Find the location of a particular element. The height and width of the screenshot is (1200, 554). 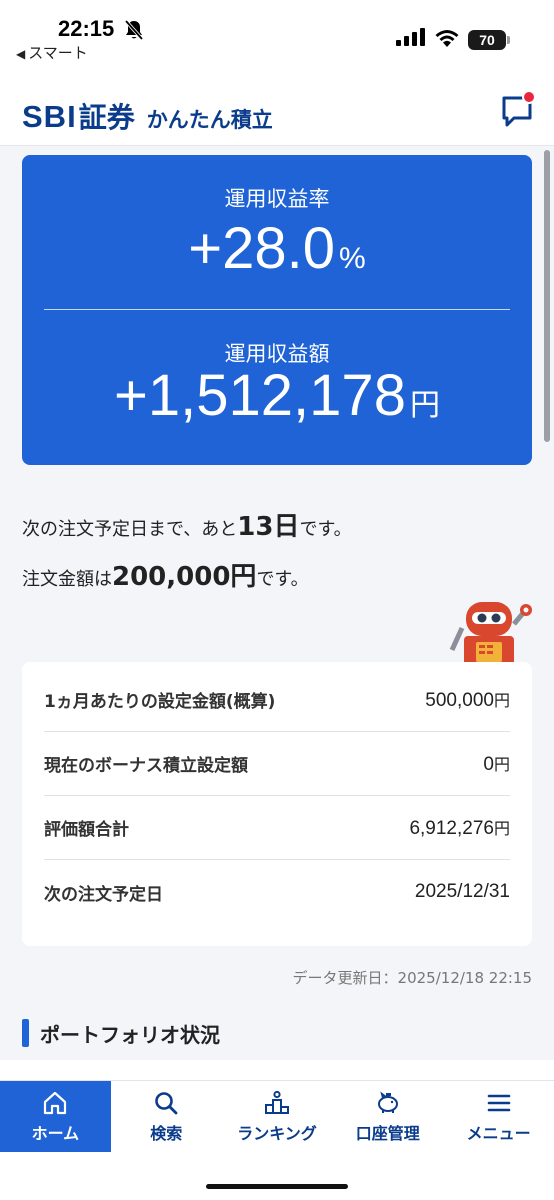

nav-label: 口座管理 is located at coordinates (387, 1133).